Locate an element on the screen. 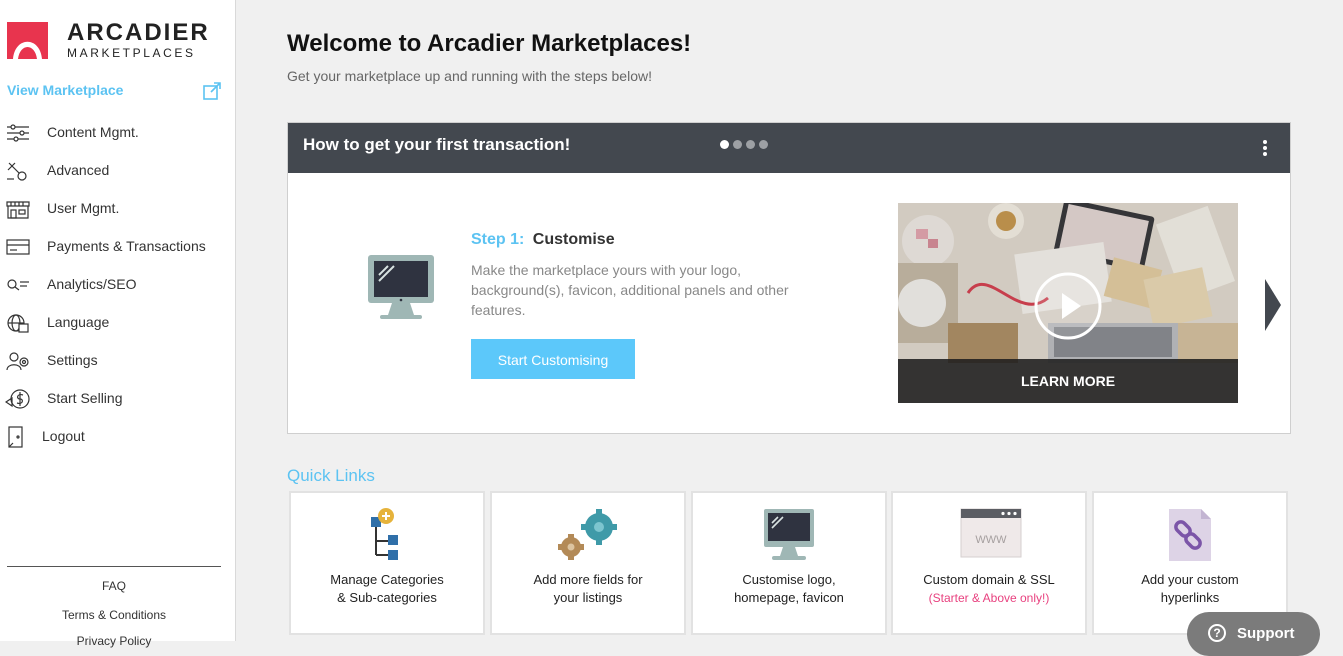  quick-link-label: Add more fields for your listings is located at coordinates (588, 589).